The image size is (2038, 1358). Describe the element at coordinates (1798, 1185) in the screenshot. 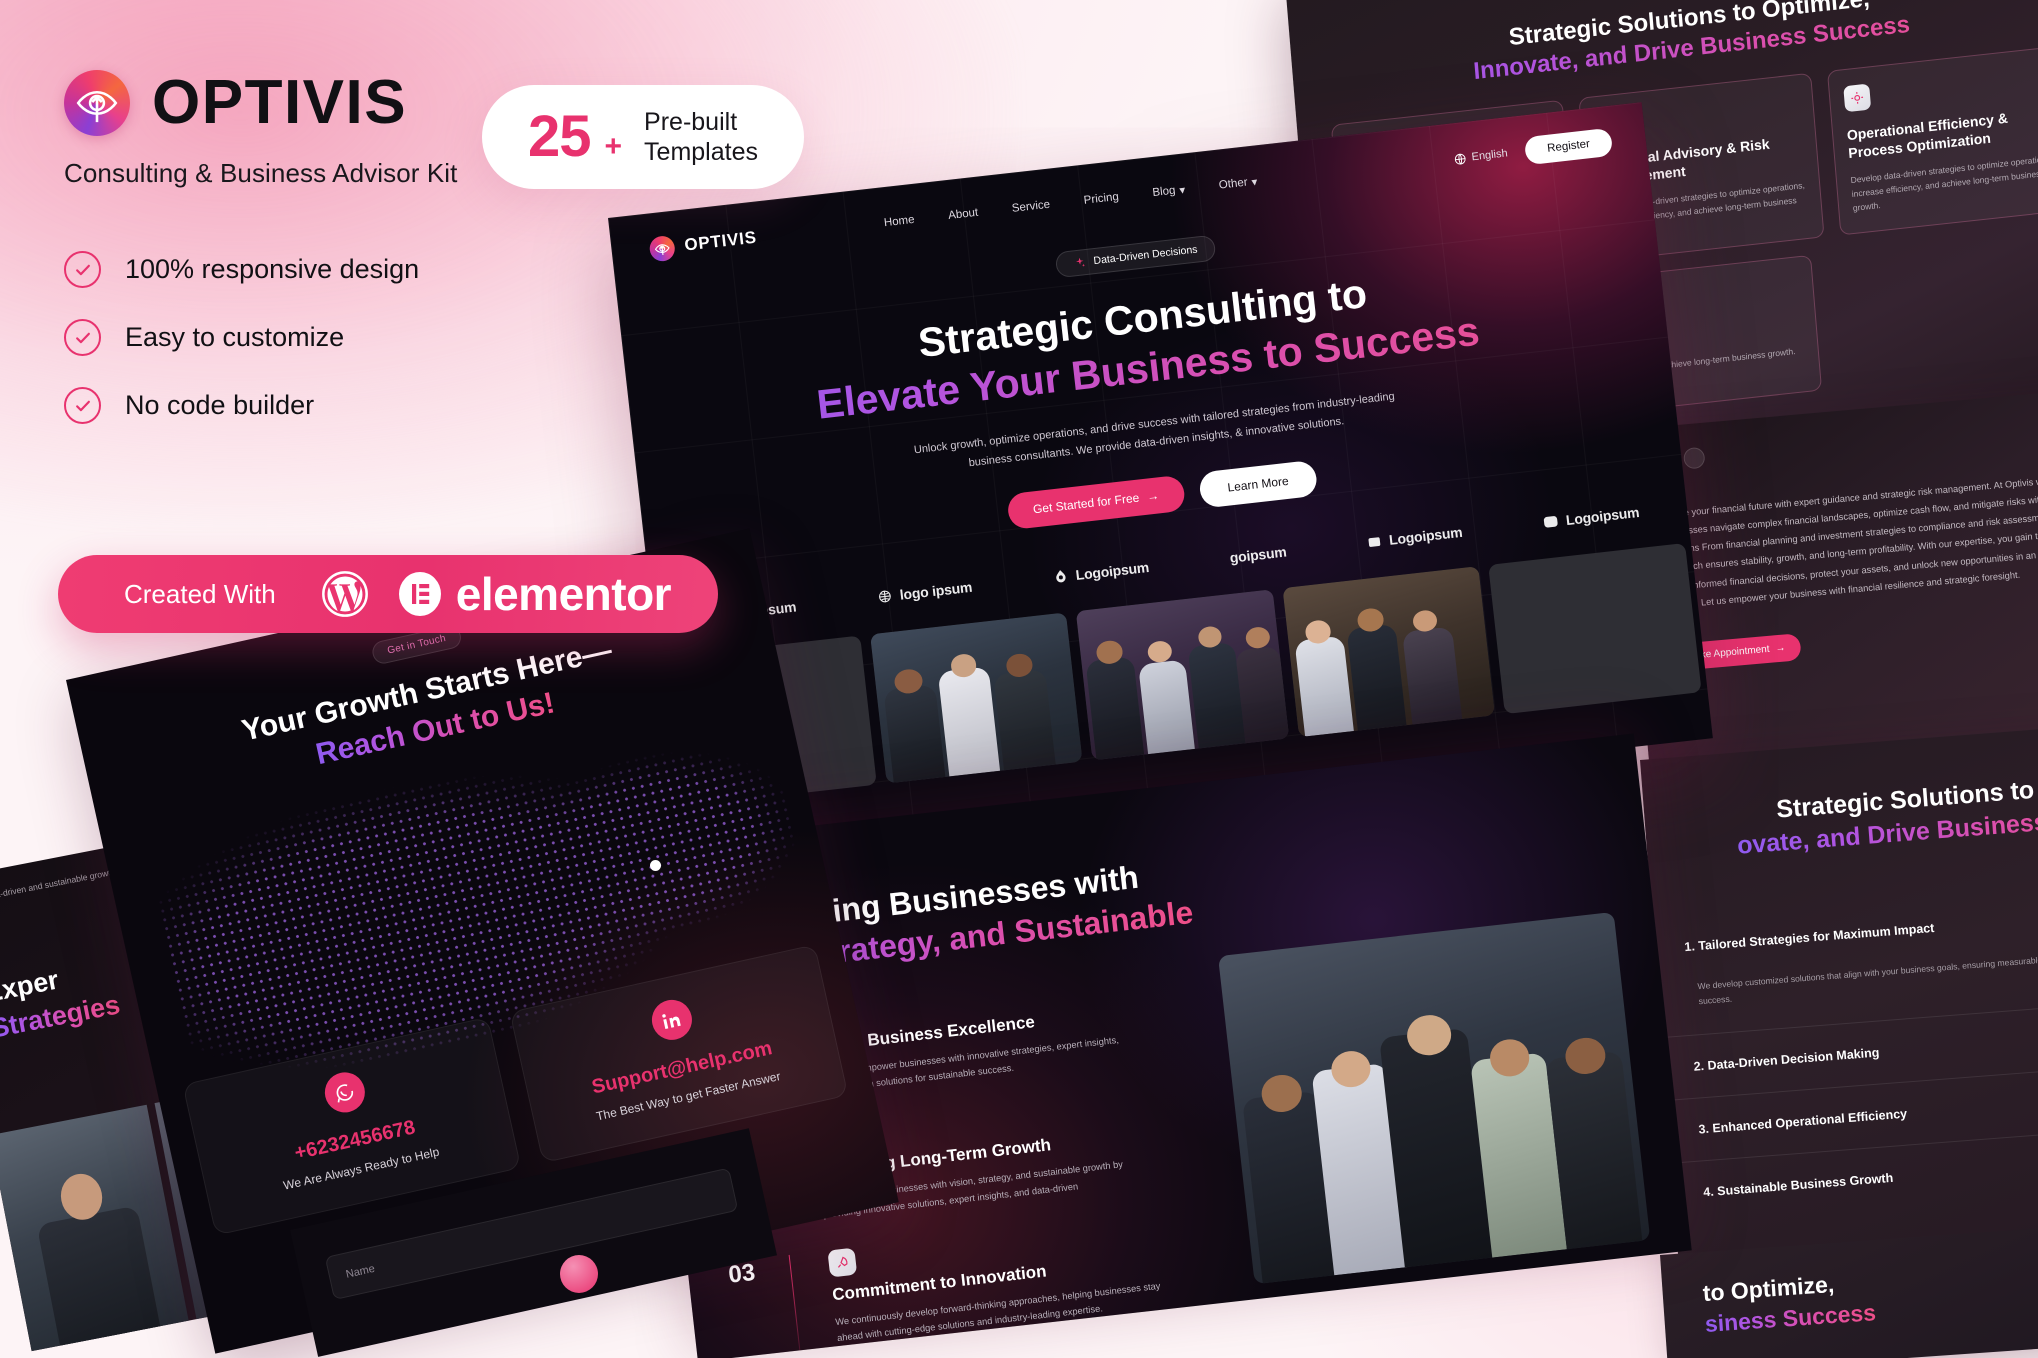

I see `accordion-title: 4. Sustainable Business Growth` at that location.